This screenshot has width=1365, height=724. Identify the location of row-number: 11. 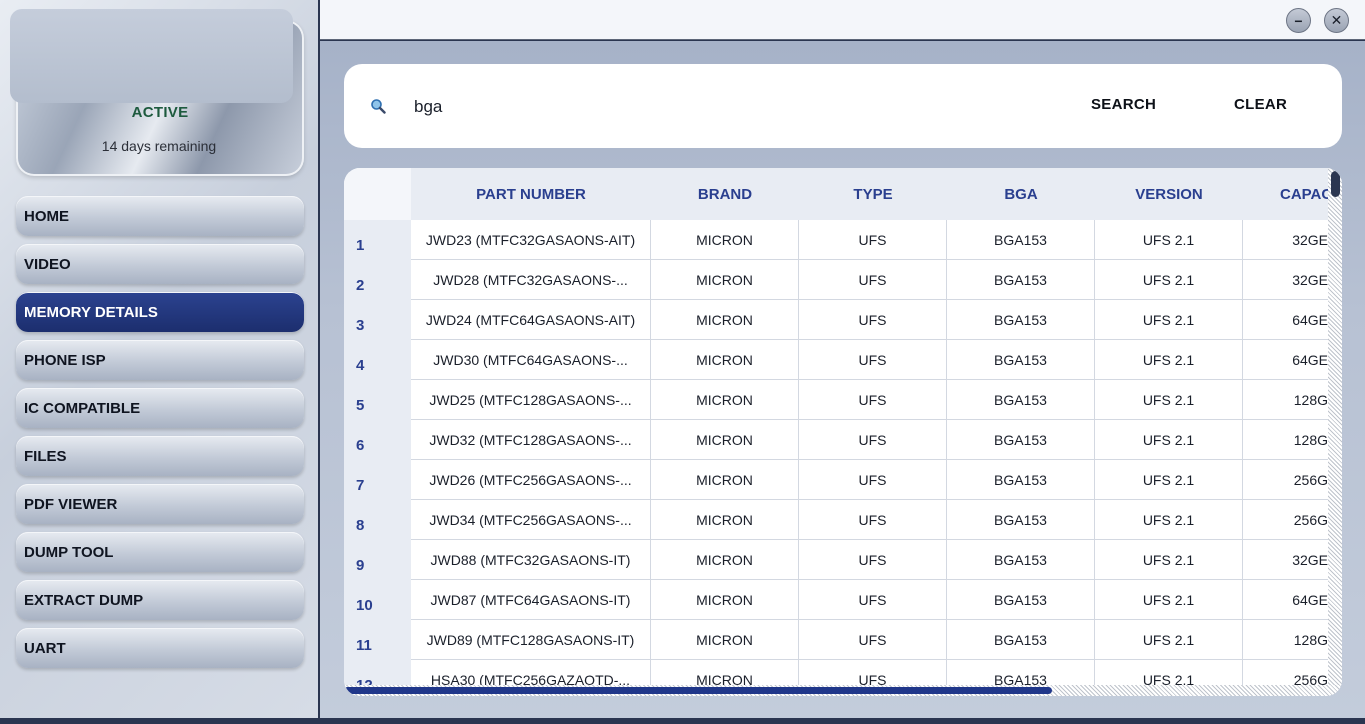
(377, 640).